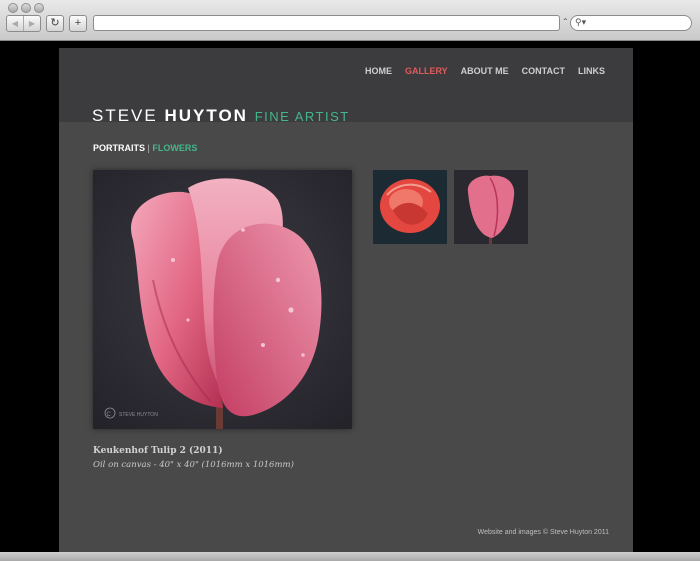 The height and width of the screenshot is (561, 700). I want to click on nav-home: HOME, so click(378, 71).